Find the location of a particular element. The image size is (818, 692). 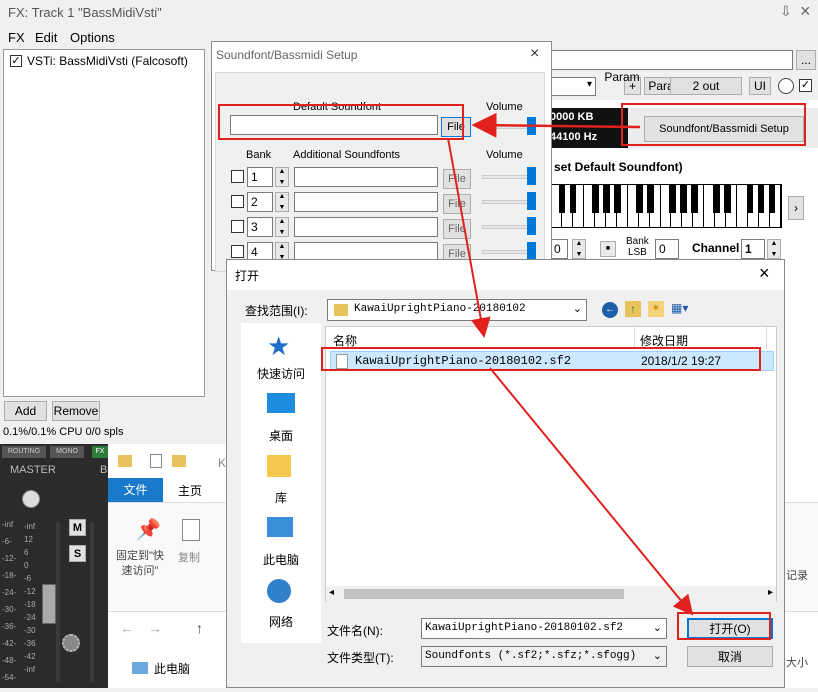

nav-forward-icon: → is located at coordinates (155, 628).